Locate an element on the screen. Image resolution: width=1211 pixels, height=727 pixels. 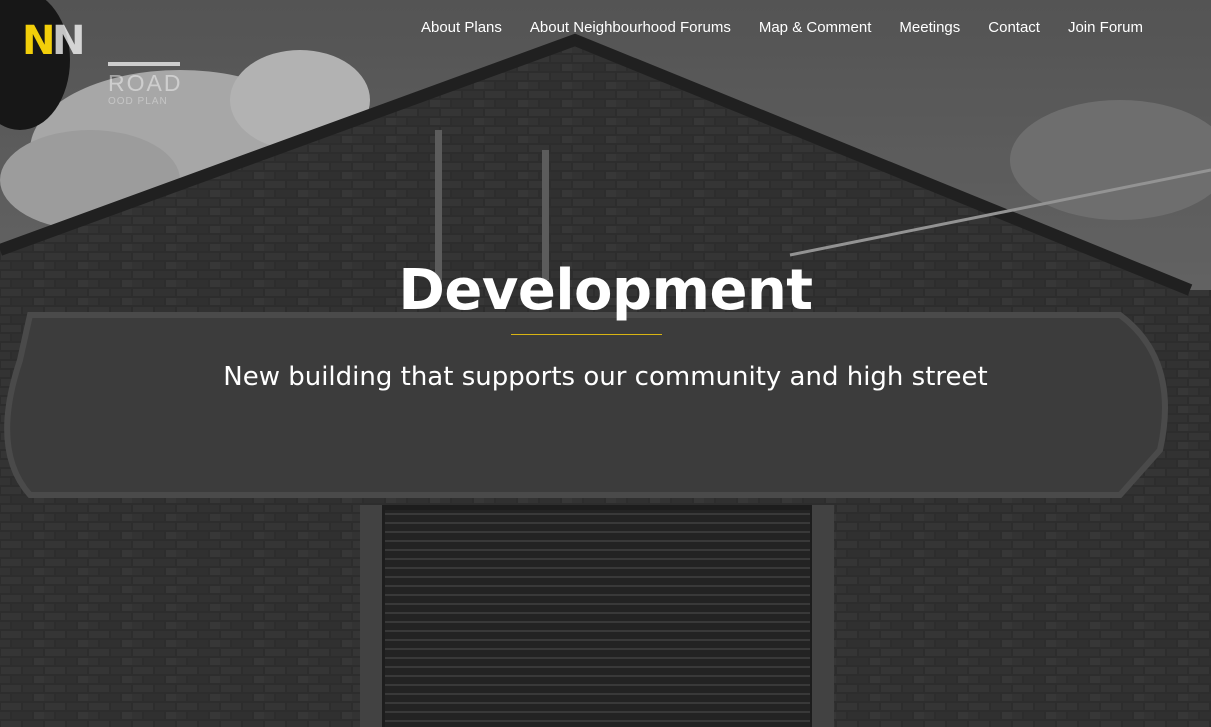
logo-letter: N is located at coordinates (39, 41).